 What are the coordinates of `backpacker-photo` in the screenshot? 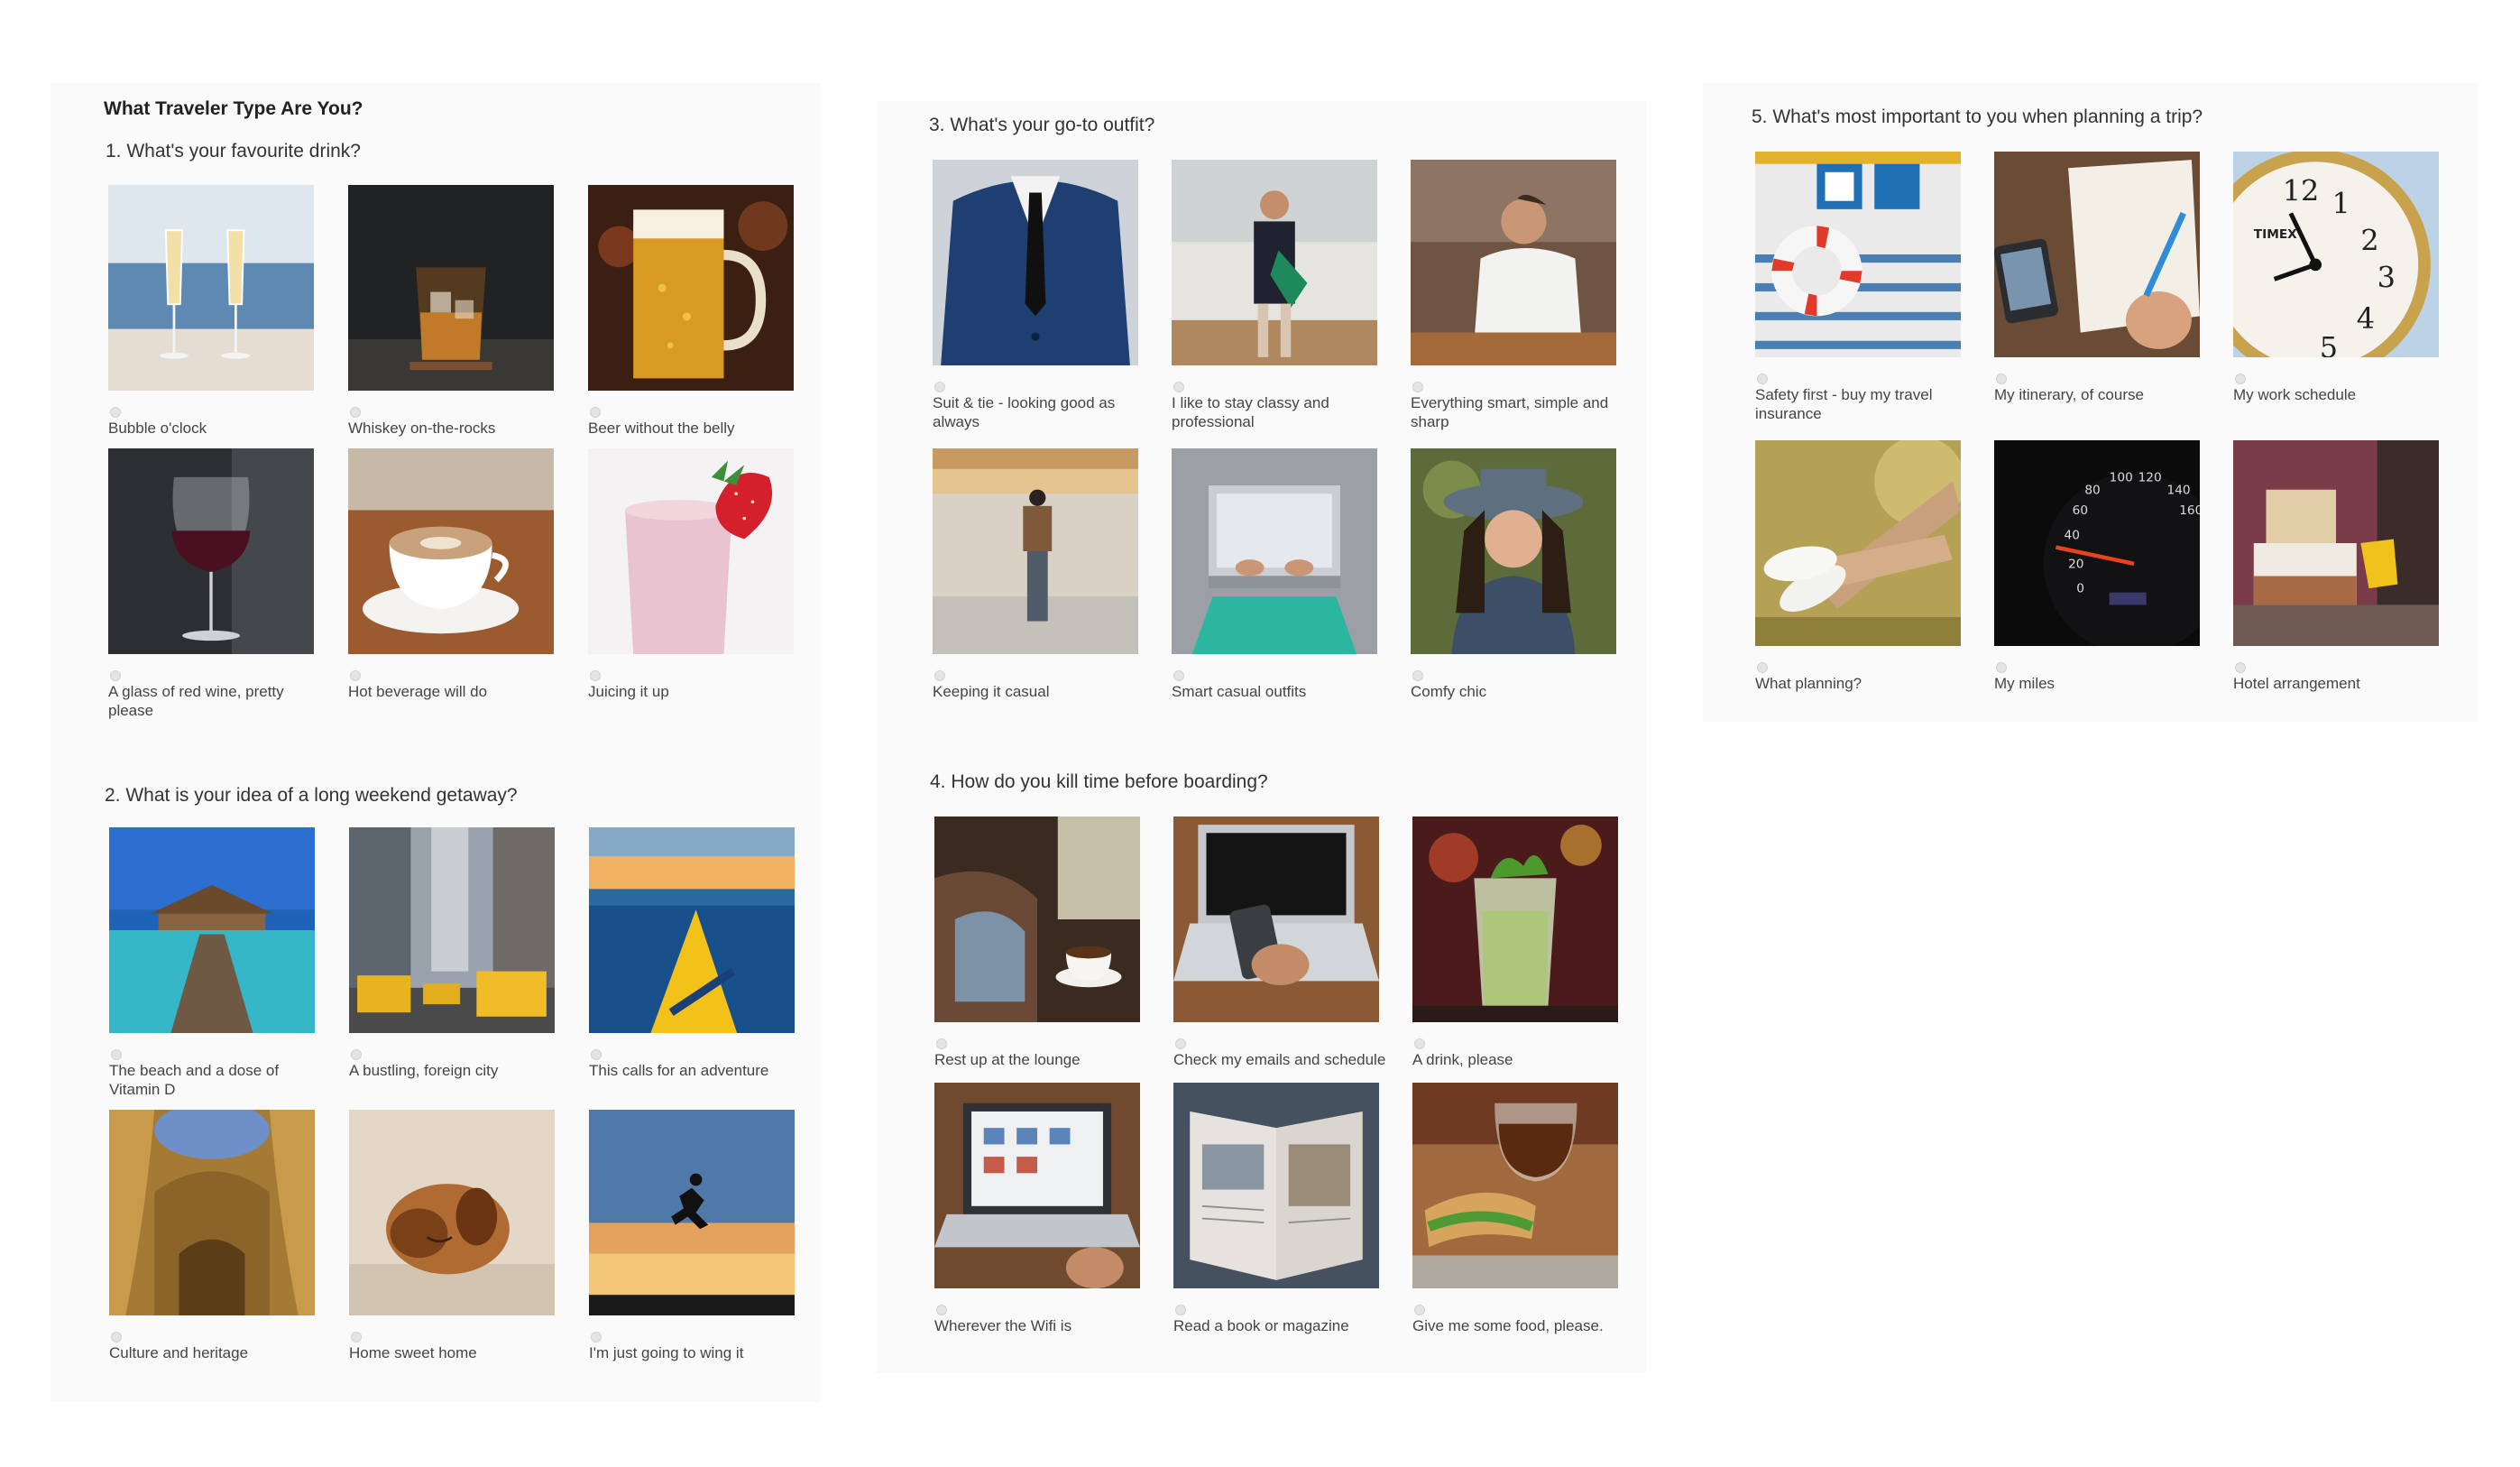 It's located at (1035, 551).